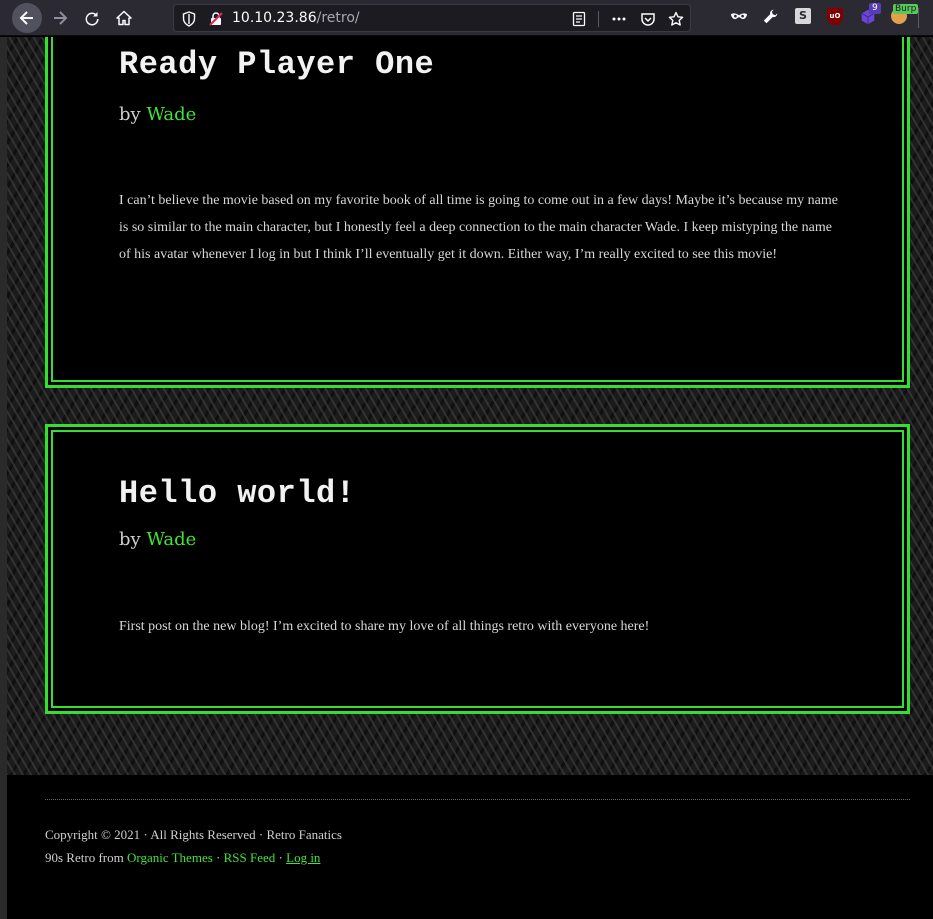 Image resolution: width=933 pixels, height=919 pixels. What do you see at coordinates (237, 493) in the screenshot?
I see `post-title: Hello world!` at bounding box center [237, 493].